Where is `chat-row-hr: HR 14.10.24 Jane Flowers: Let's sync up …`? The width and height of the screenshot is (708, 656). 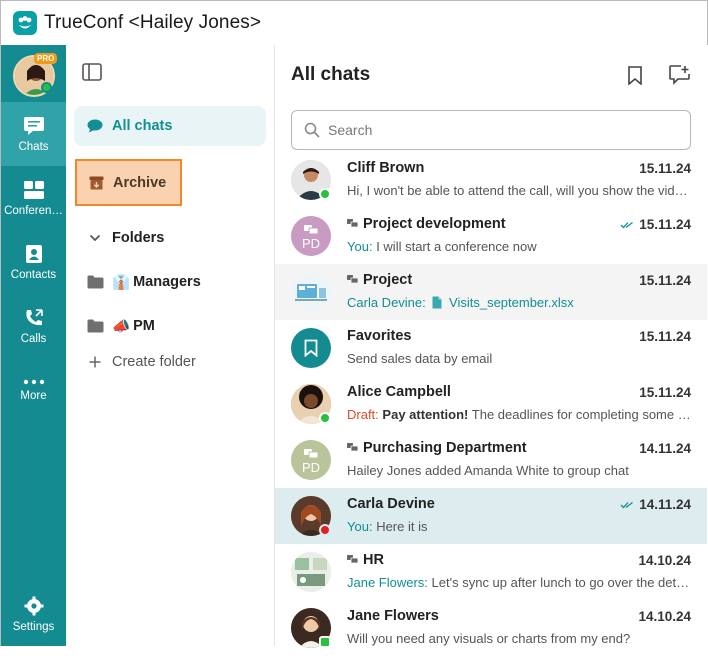
chat-row-hr: HR 14.10.24 Jane Flowers: Let's sync up … is located at coordinates (491, 572).